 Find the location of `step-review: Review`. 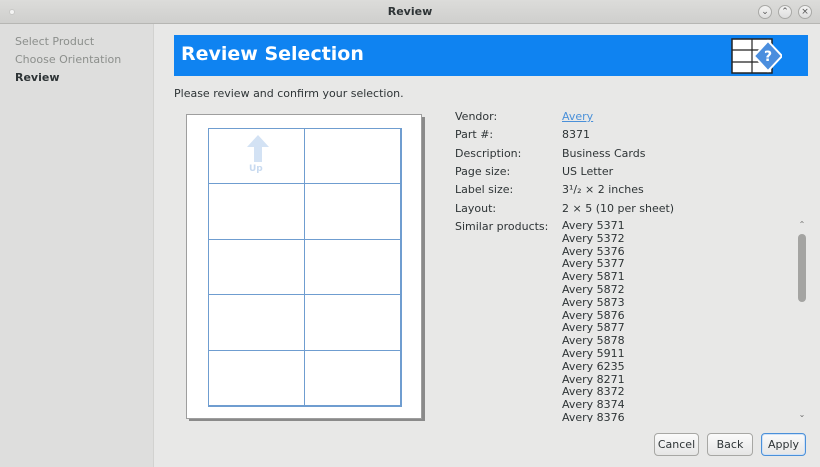

step-review: Review is located at coordinates (37, 77).